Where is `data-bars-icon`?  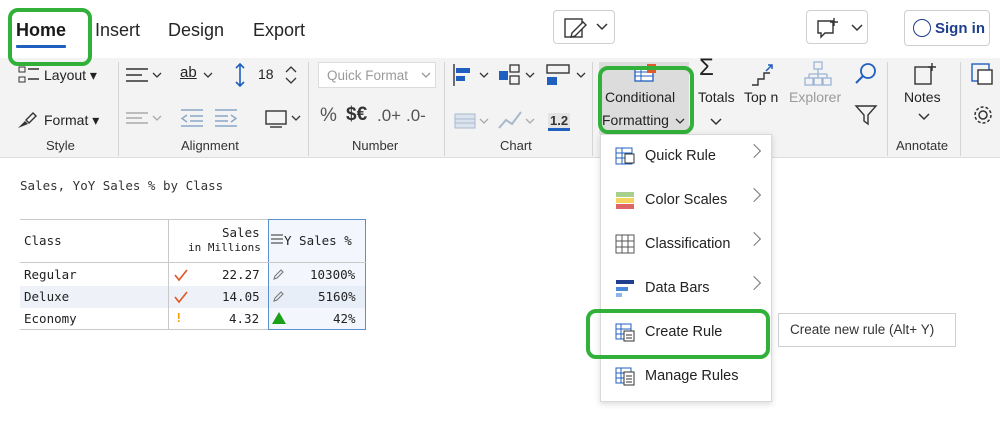
data-bars-icon is located at coordinates (625, 288).